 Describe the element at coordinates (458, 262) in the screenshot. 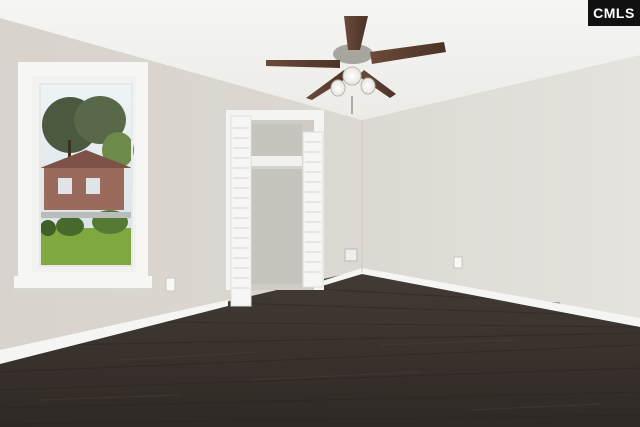

I see `wall-outlet-right` at that location.